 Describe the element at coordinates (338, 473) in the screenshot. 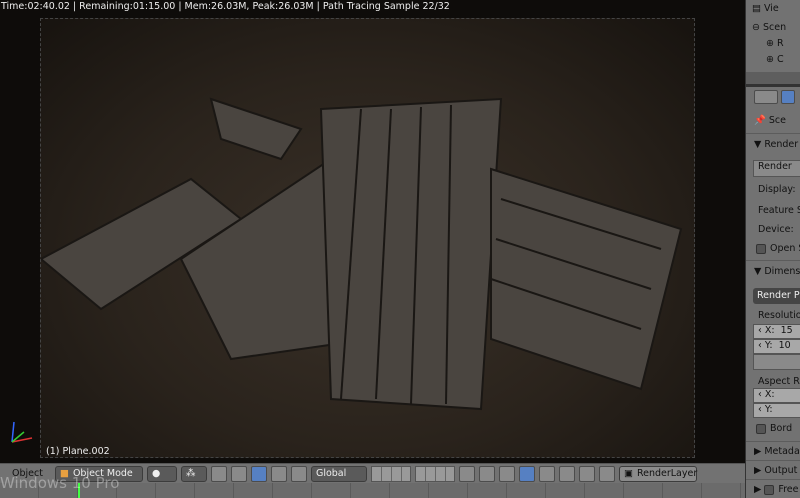

I see `orientation-select: Global` at that location.